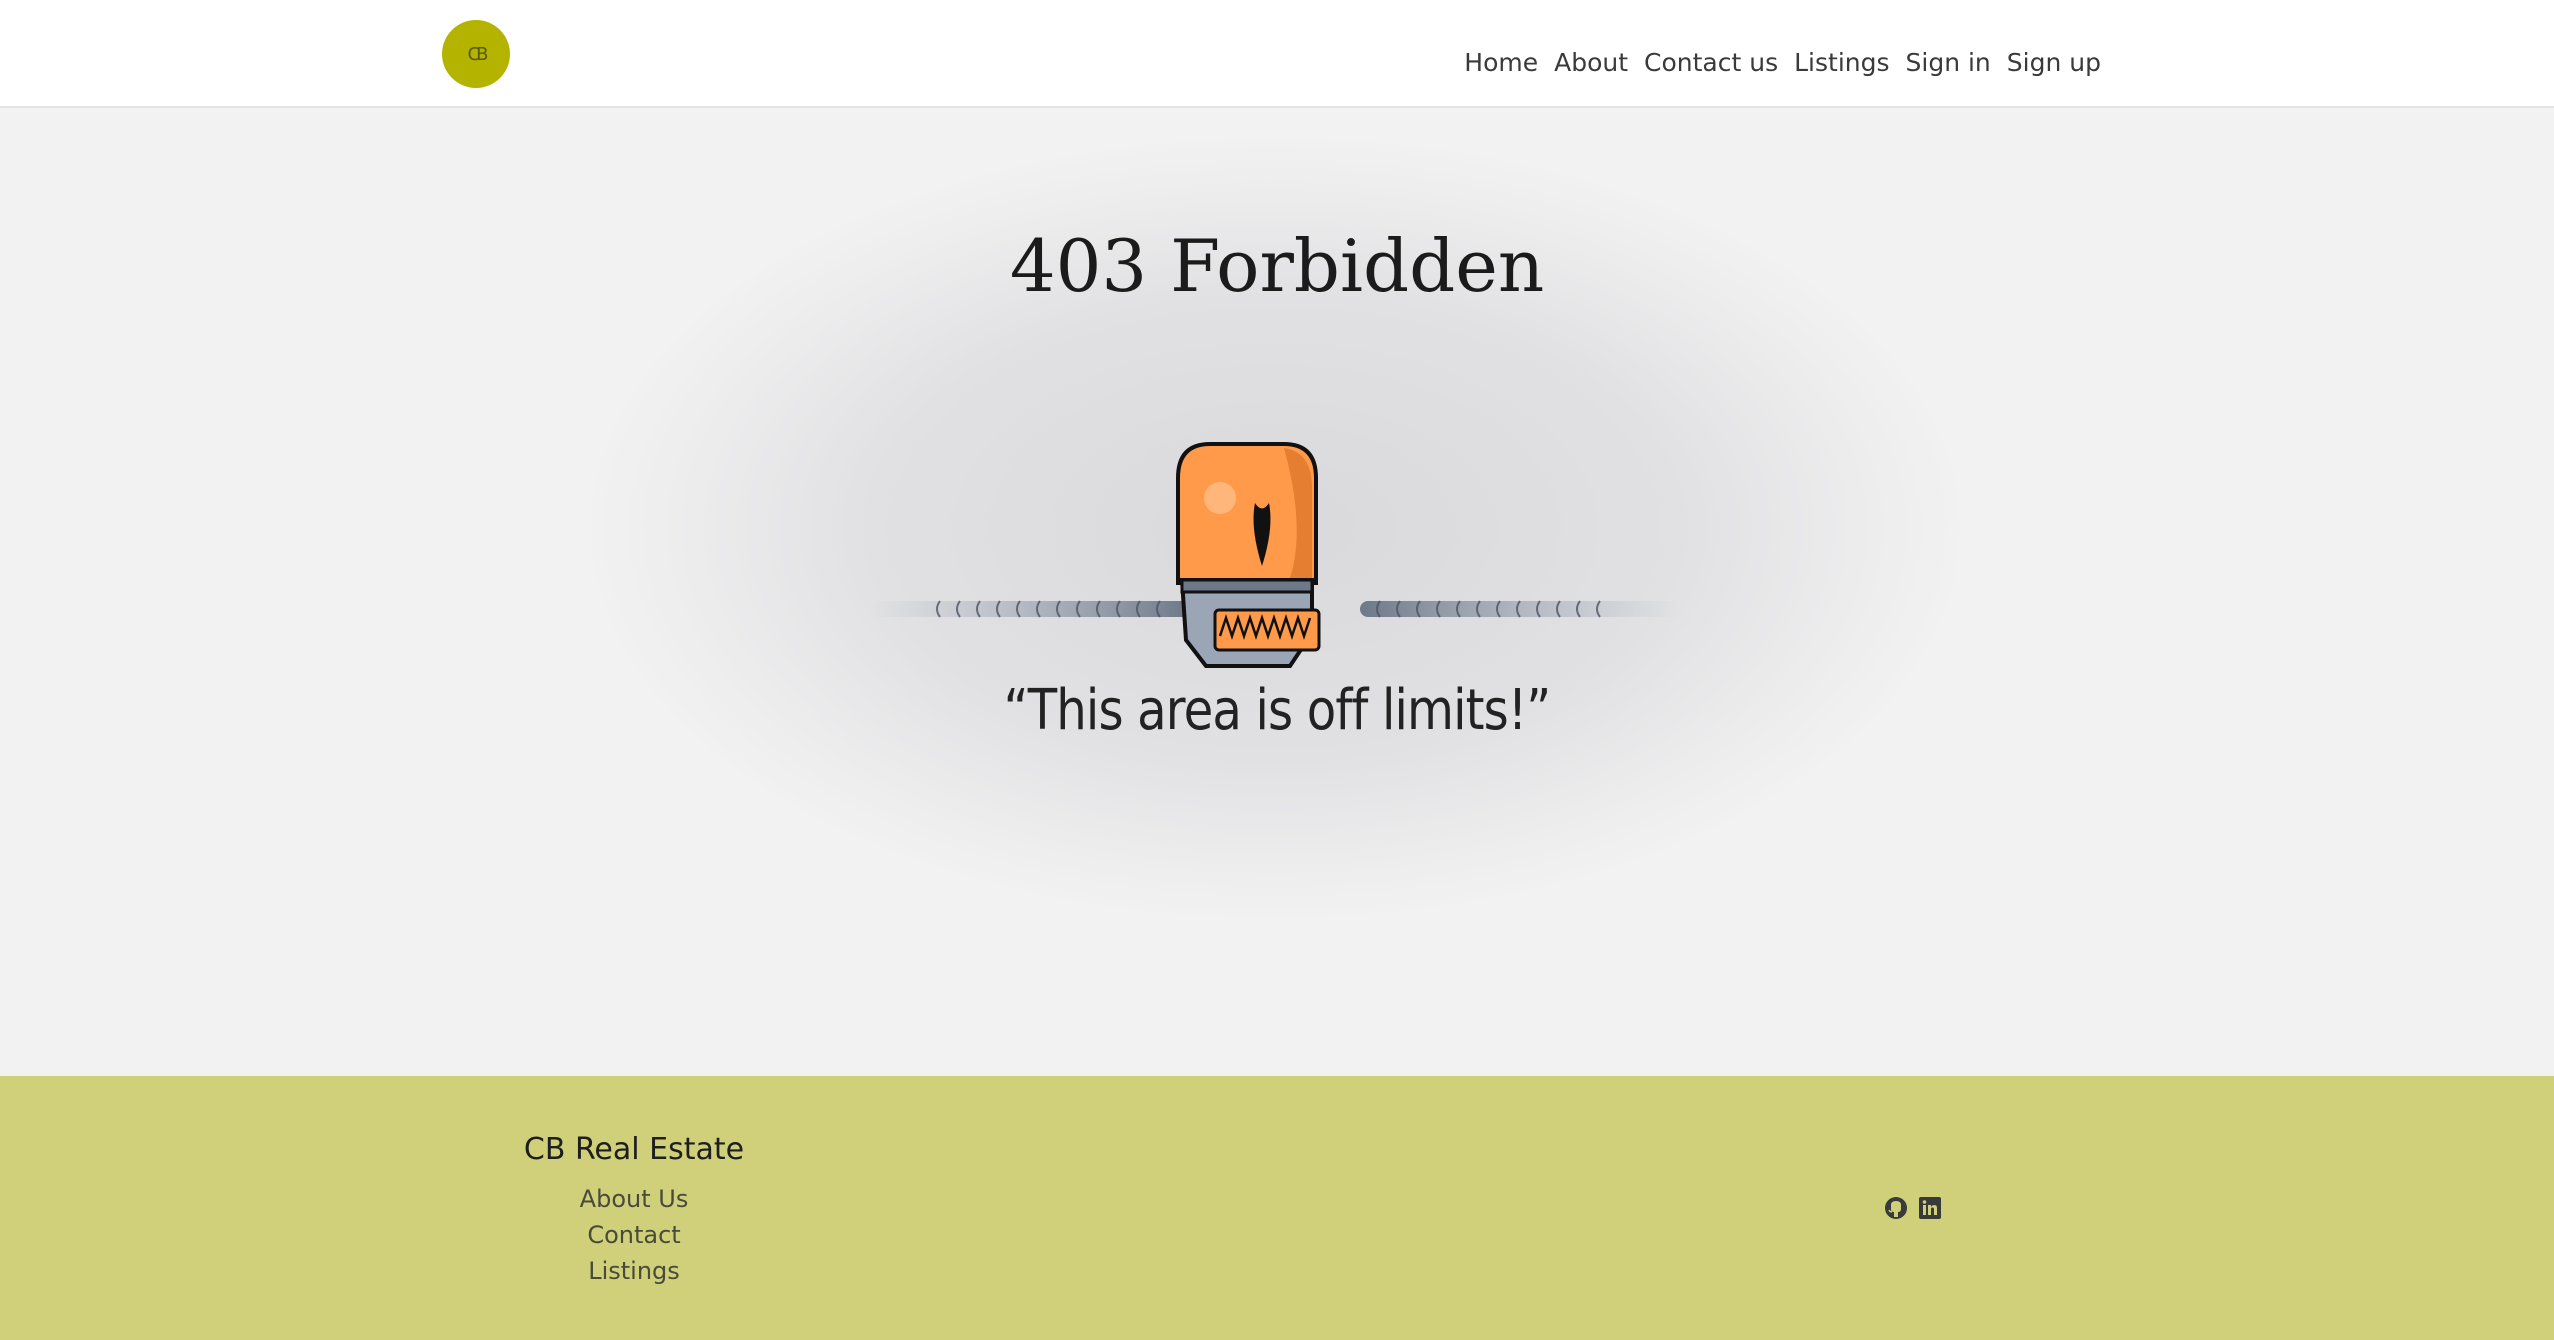 Image resolution: width=2554 pixels, height=1340 pixels. Describe the element at coordinates (1896, 1208) in the screenshot. I see `github-icon` at that location.